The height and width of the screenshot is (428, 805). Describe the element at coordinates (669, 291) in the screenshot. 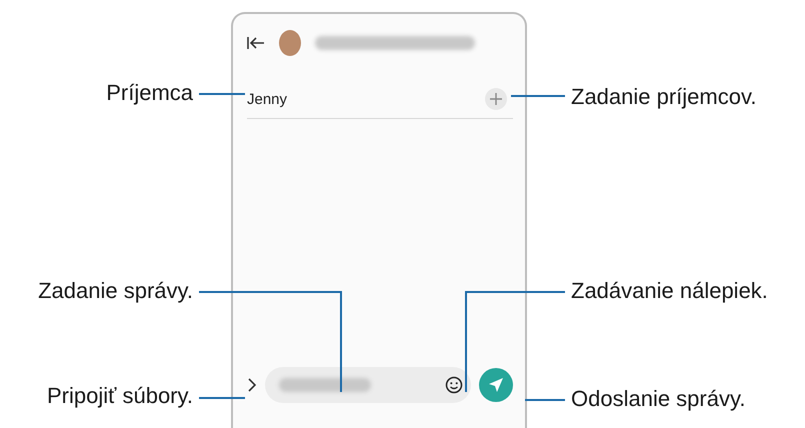

I see `callout-label: Zadávanie nálepiek.` at that location.